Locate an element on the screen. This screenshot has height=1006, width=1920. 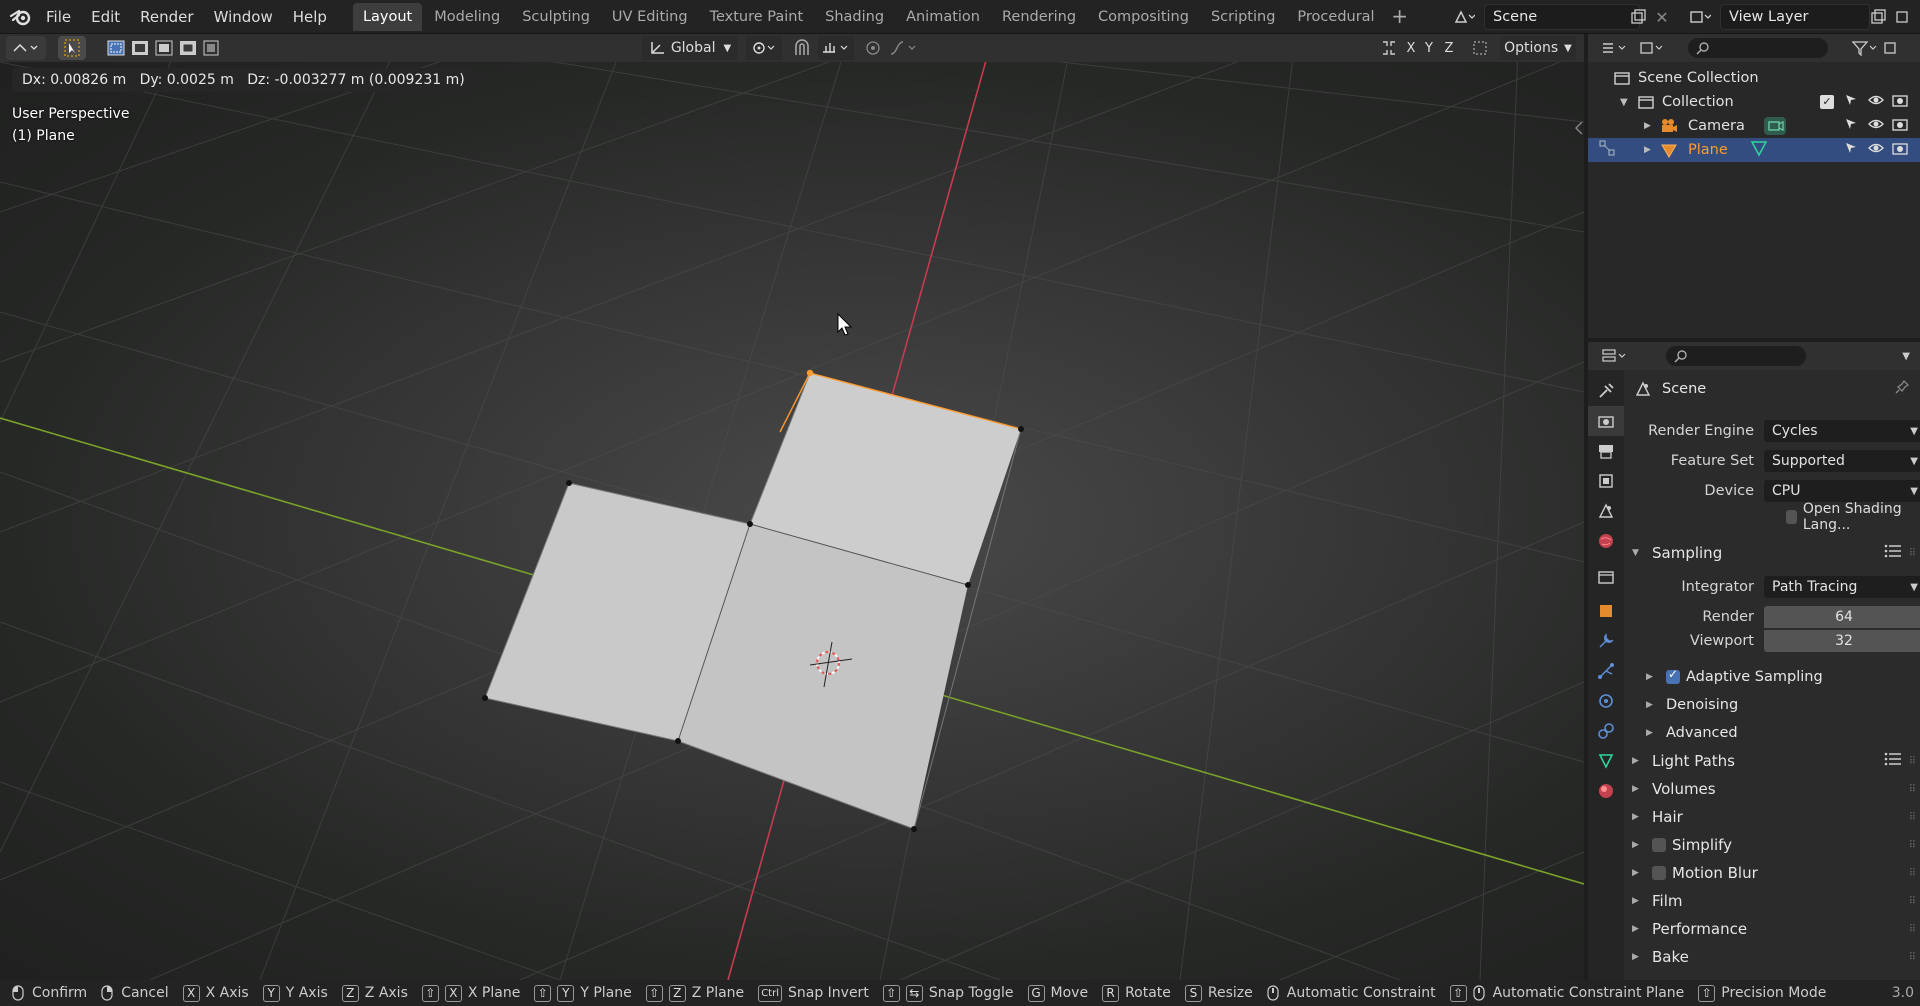
motion-blur-panel-header: ▶ Motion Blur ⠿ is located at coordinates (1772, 873).